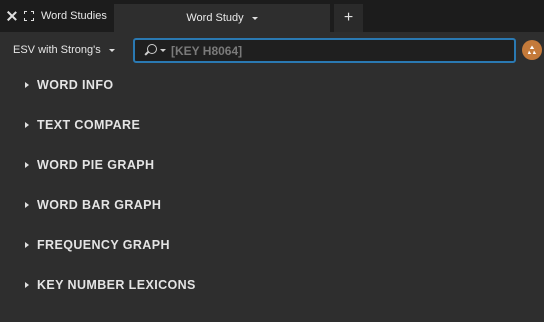 The height and width of the screenshot is (322, 544). Describe the element at coordinates (29, 16) in the screenshot. I see `expand-icon` at that location.